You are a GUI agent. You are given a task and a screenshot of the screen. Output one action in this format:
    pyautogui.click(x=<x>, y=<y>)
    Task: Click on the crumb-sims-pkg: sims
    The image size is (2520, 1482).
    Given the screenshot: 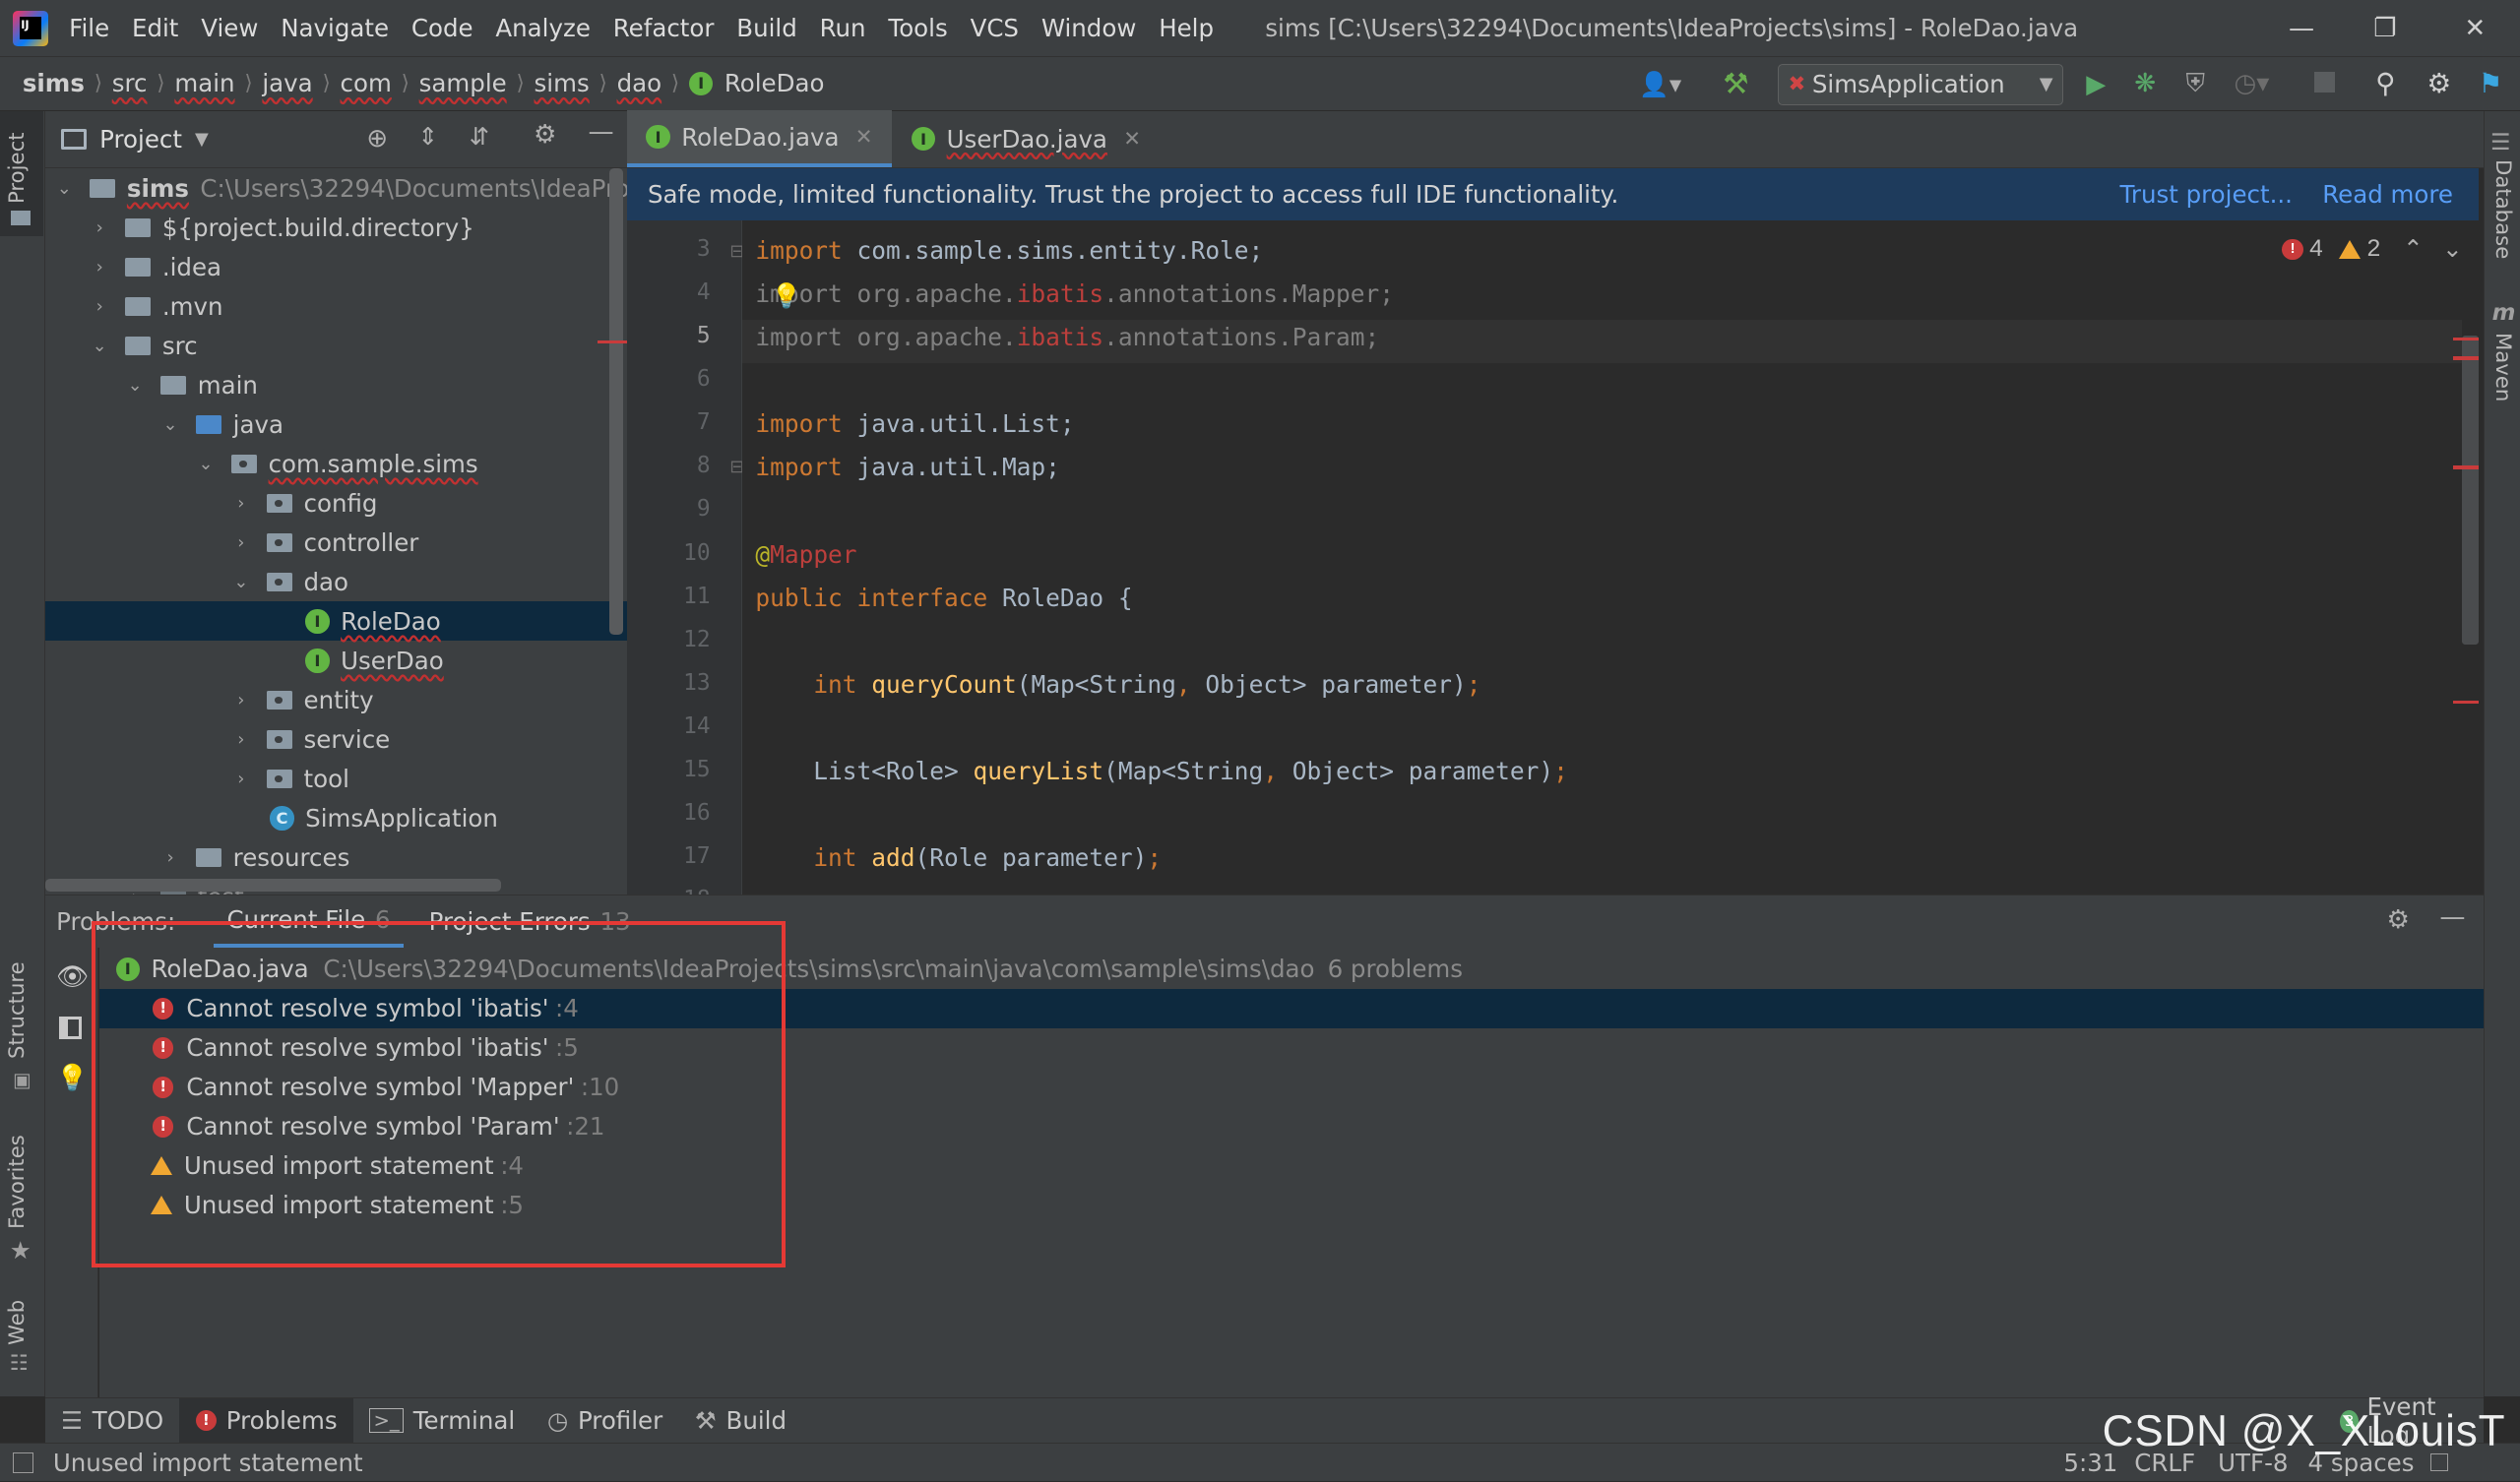 What is the action you would take?
    pyautogui.click(x=562, y=83)
    